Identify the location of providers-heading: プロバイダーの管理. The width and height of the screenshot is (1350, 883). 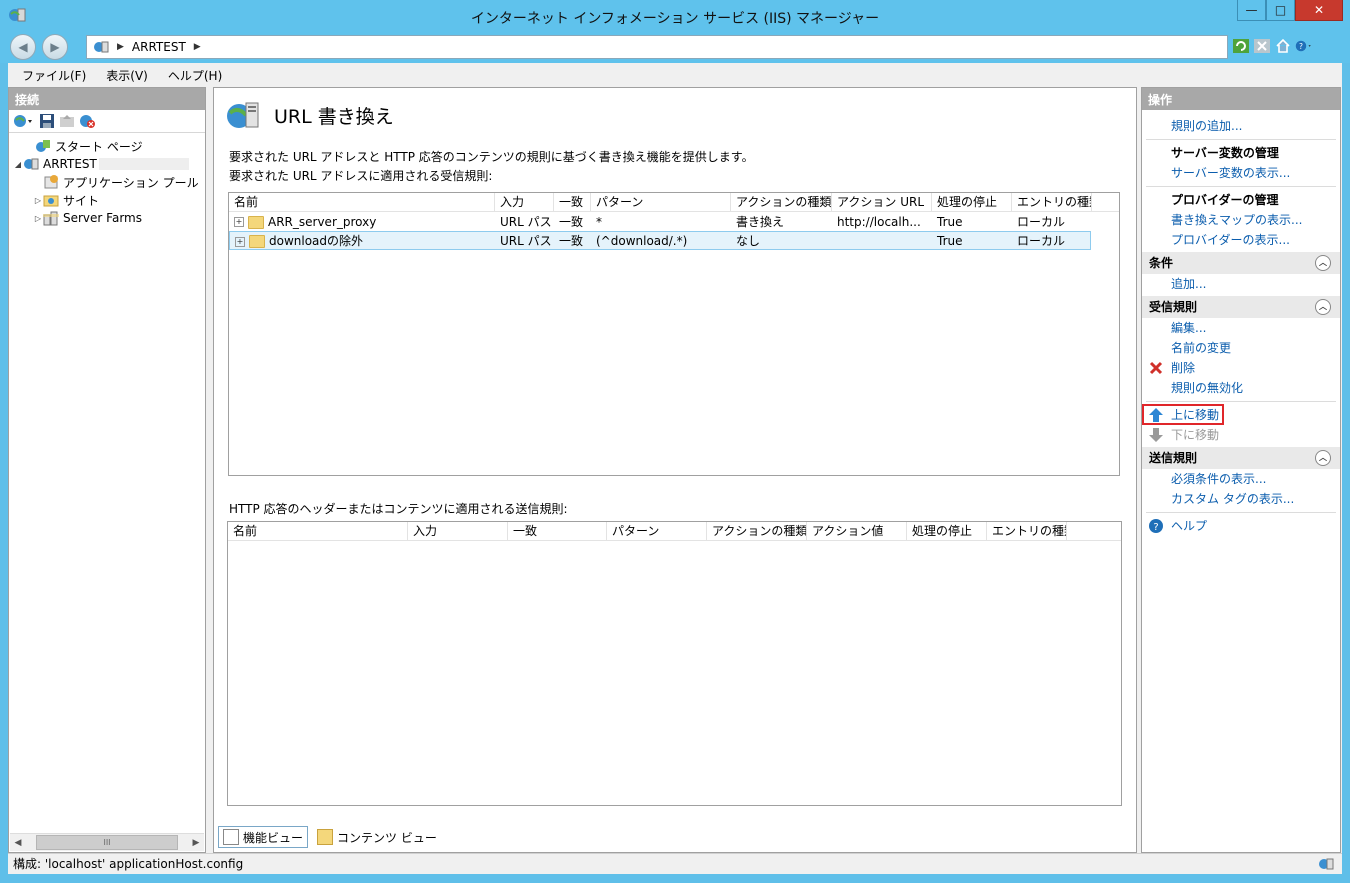
(1225, 200).